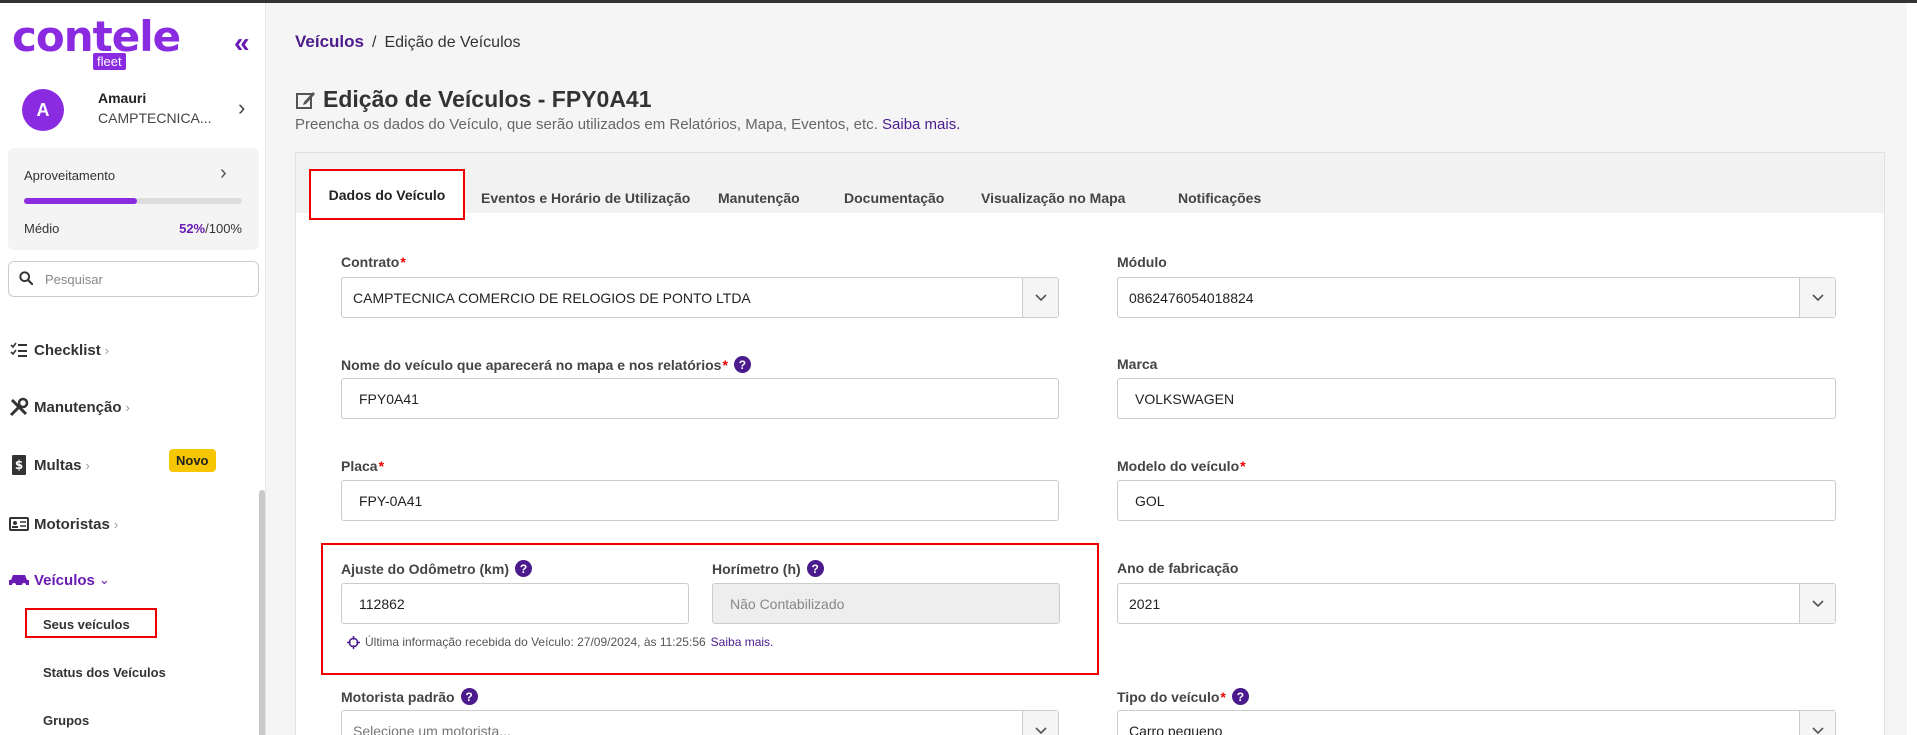 The height and width of the screenshot is (735, 1917). What do you see at coordinates (437, 568) in the screenshot?
I see `odometro-label: Ajuste do Odômetro (km)?` at bounding box center [437, 568].